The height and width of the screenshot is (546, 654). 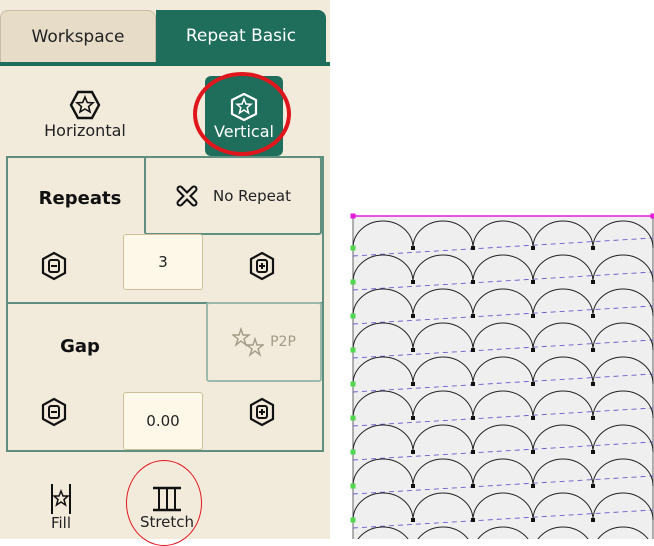 I want to click on p2p-stars-icon, so click(x=248, y=342).